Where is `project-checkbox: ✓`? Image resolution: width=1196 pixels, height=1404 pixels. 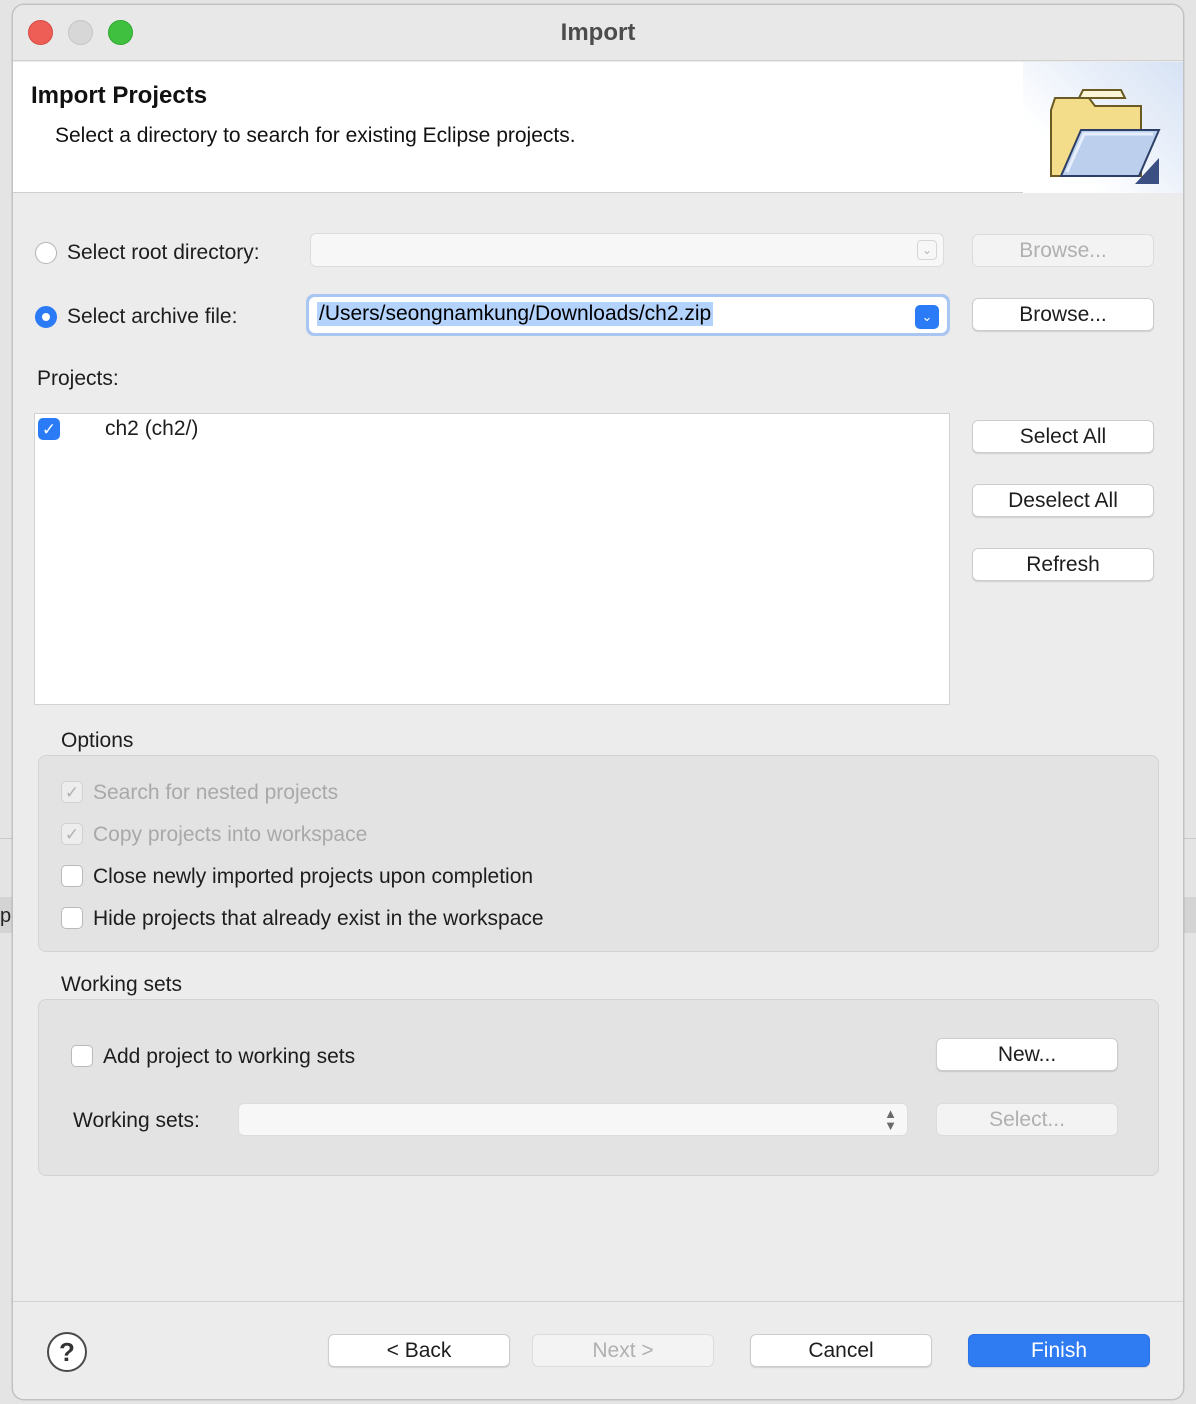 project-checkbox: ✓ is located at coordinates (49, 429).